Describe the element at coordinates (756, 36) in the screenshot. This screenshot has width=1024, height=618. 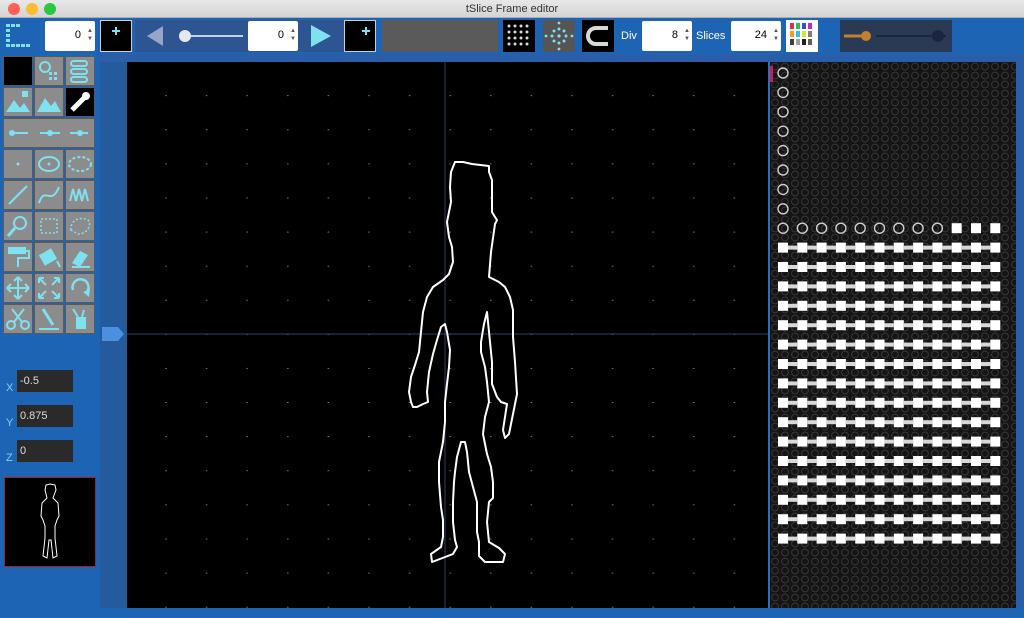
I see `slices-stepper: 24 ▲ ▼` at that location.